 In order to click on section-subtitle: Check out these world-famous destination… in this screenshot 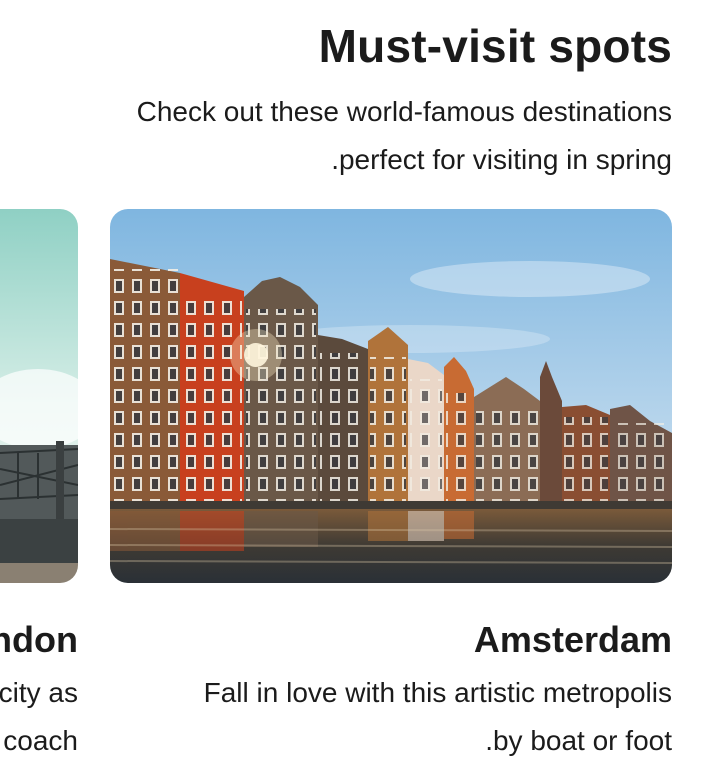, I will do `click(352, 136)`.